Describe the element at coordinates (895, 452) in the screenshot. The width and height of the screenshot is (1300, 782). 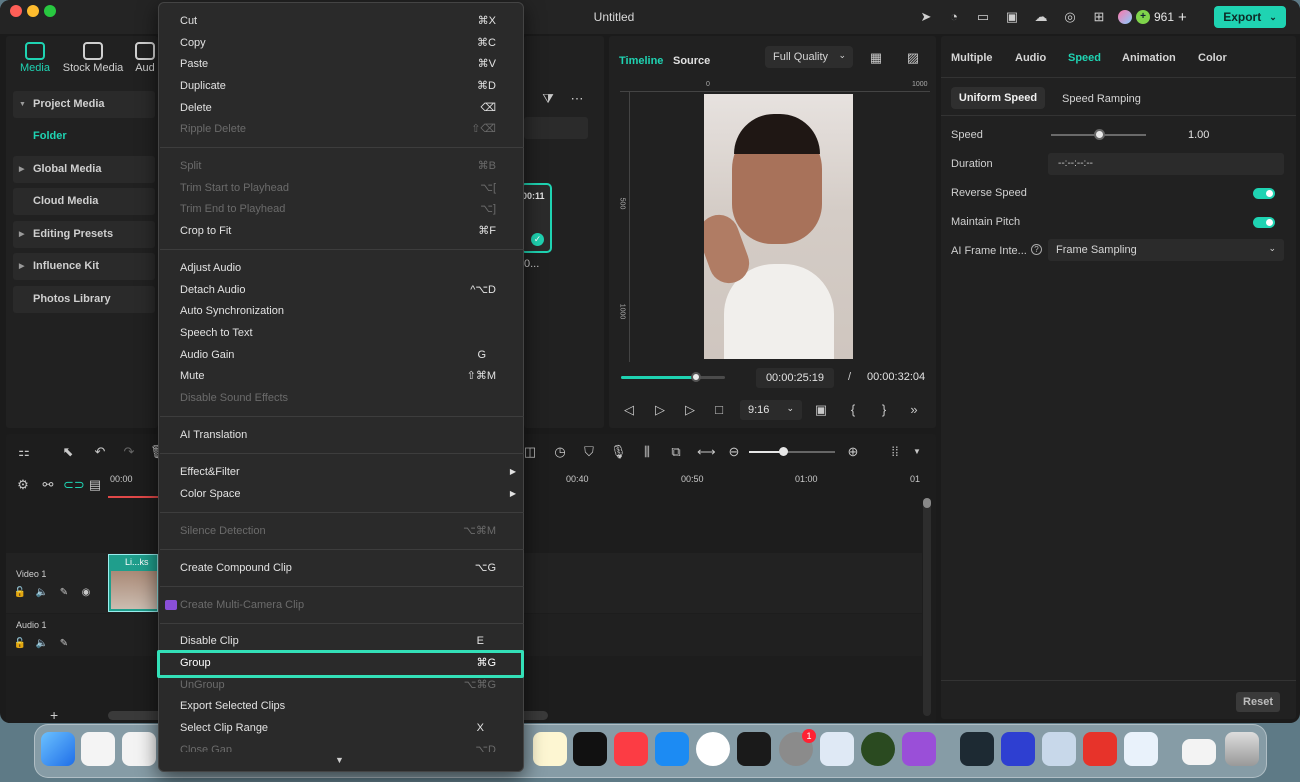
I see `track-options-icon: ⁞⁞` at that location.